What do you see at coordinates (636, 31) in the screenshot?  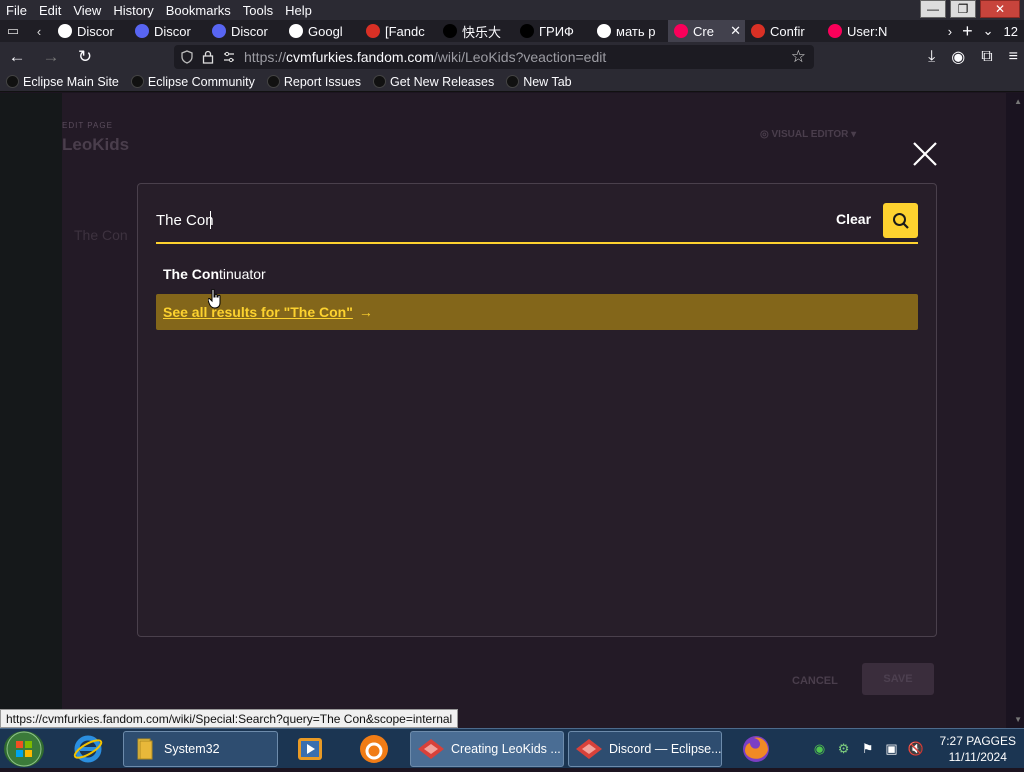 I see `tab-label: мать р` at bounding box center [636, 31].